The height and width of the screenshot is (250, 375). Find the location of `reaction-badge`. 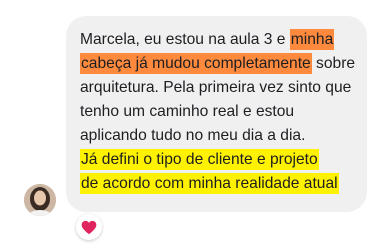

reaction-badge is located at coordinates (89, 227).